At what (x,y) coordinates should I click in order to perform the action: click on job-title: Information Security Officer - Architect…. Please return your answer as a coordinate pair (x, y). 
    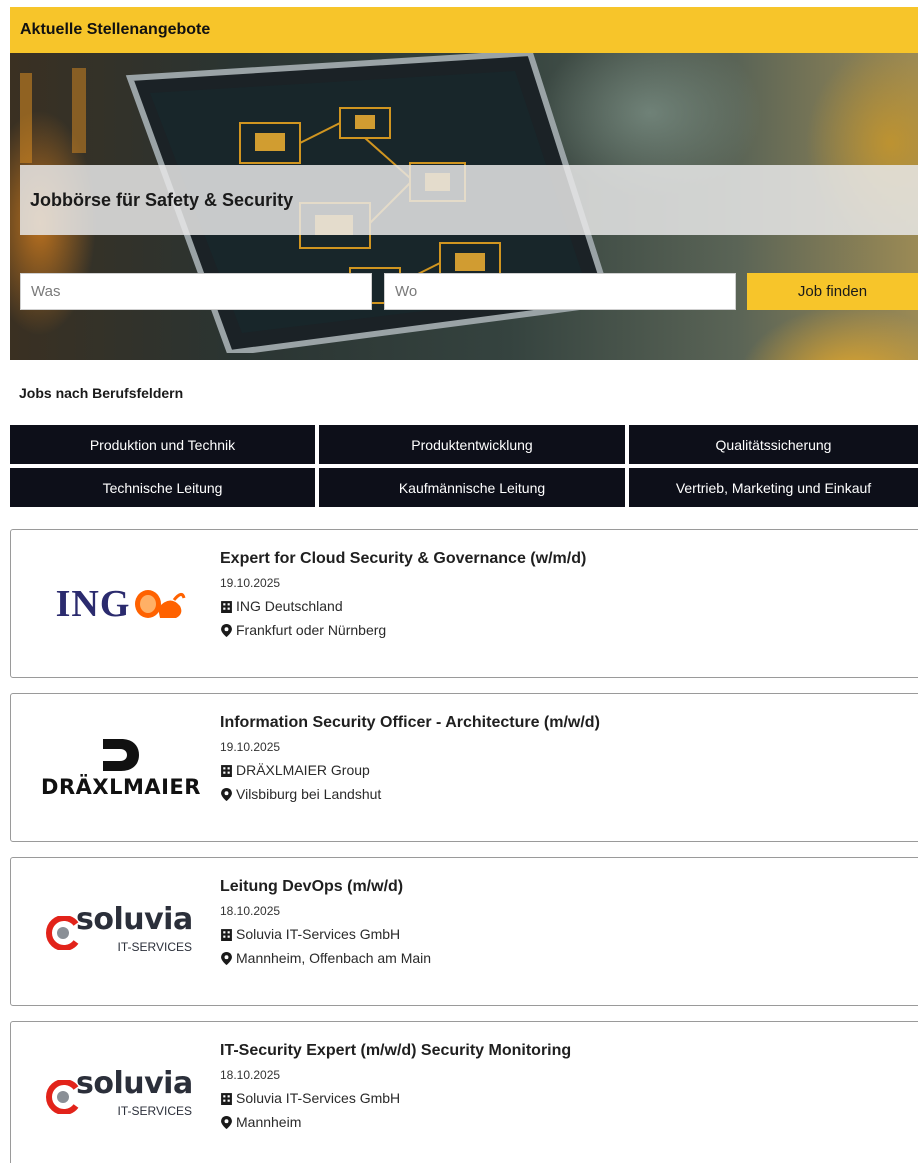
    Looking at the image, I should click on (410, 723).